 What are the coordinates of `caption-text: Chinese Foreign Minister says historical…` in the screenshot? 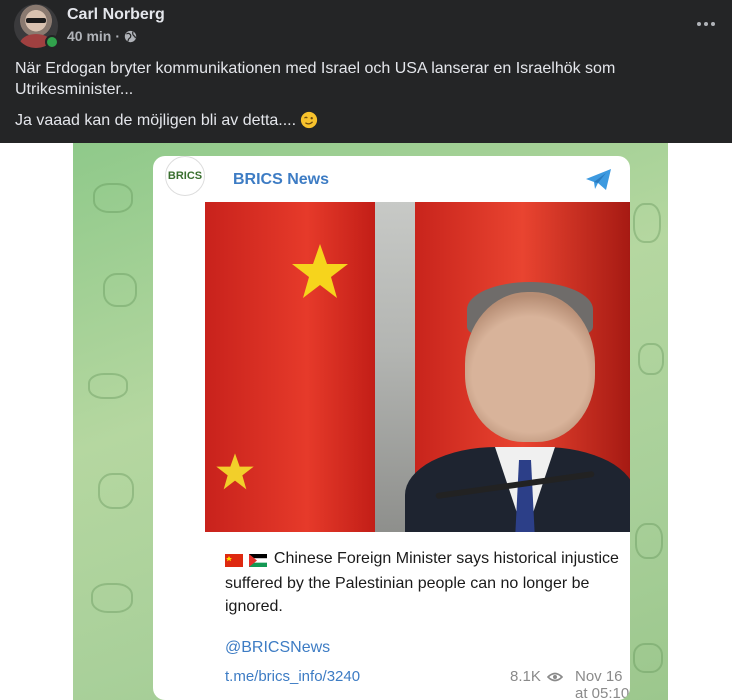 It's located at (422, 582).